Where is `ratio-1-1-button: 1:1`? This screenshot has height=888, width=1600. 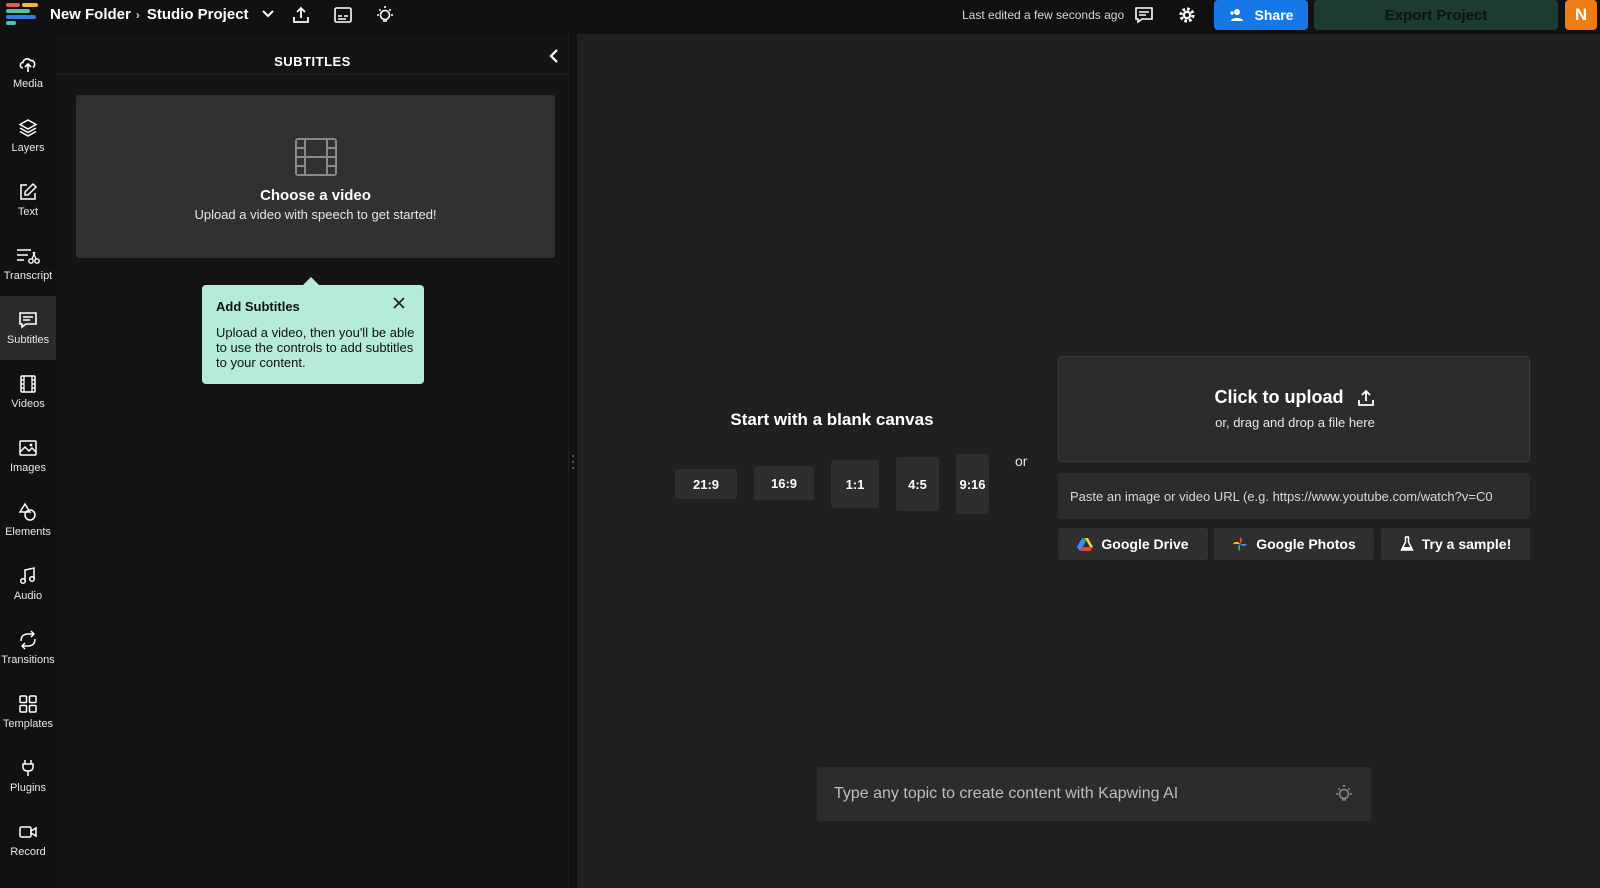 ratio-1-1-button: 1:1 is located at coordinates (855, 484).